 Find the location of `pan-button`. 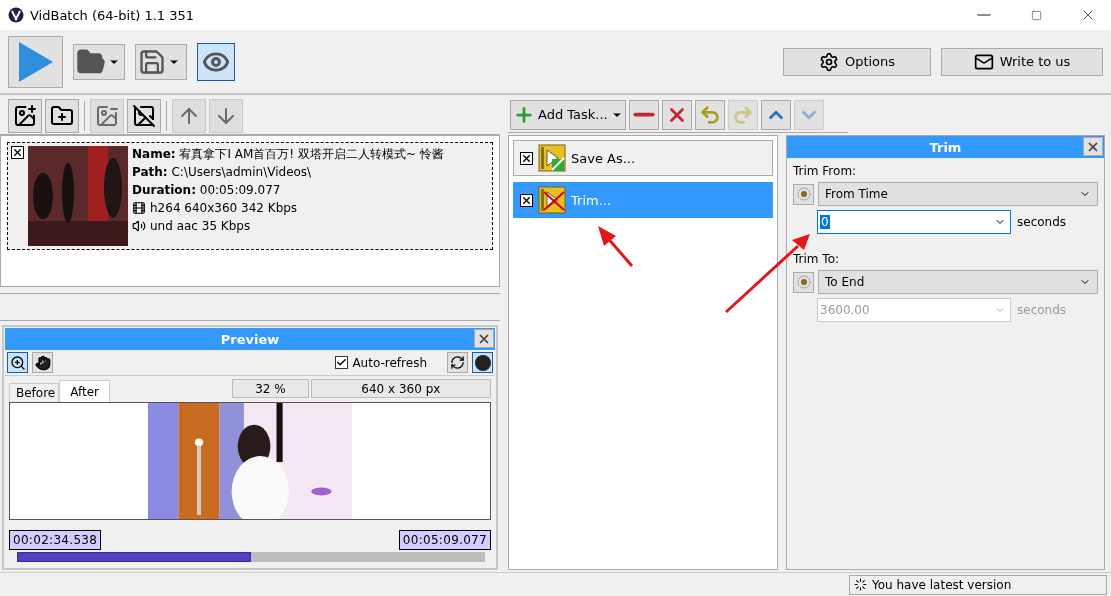

pan-button is located at coordinates (42, 362).